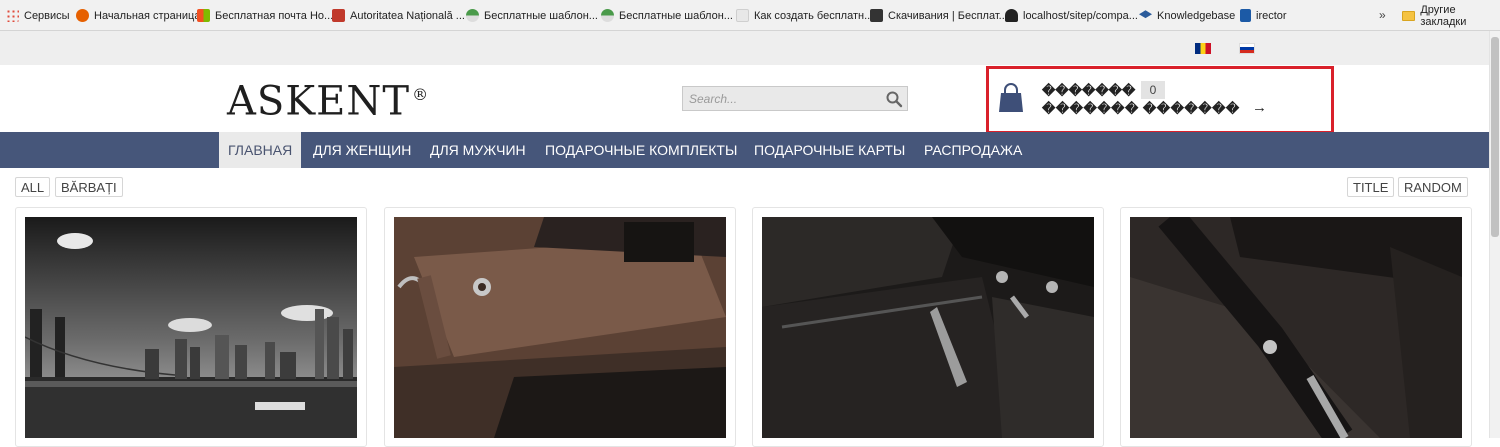 This screenshot has height=447, width=1500. I want to click on nav-item-gift-cards: ПОДАРОЧНЫЕ КАРТЫ, so click(829, 150).